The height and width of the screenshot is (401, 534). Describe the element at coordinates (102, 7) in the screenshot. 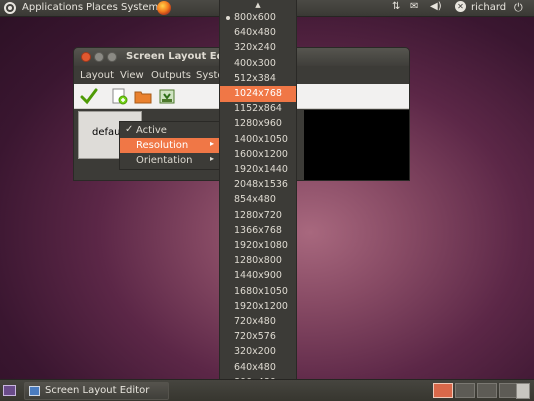

I see `places-menu: Places` at that location.